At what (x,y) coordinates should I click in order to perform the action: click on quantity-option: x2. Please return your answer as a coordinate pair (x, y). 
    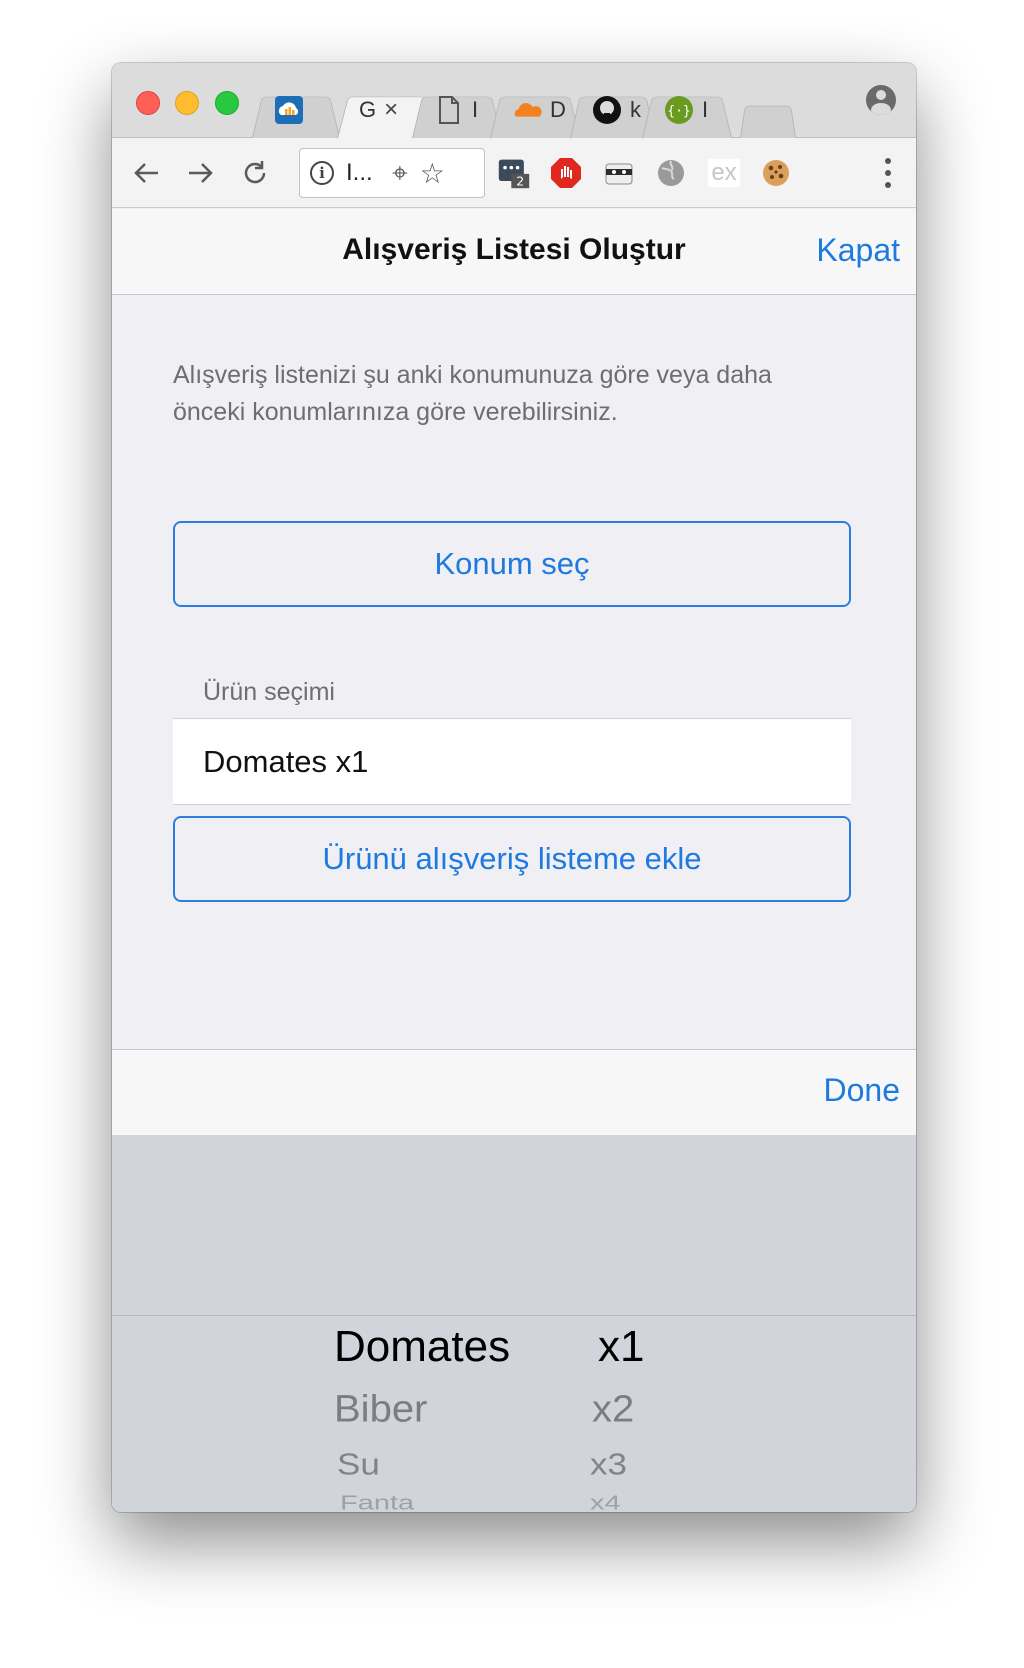
    Looking at the image, I should click on (613, 1409).